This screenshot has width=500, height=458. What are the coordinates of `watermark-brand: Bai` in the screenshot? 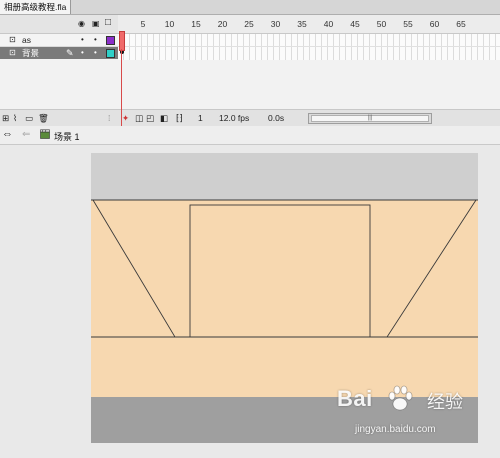 It's located at (355, 398).